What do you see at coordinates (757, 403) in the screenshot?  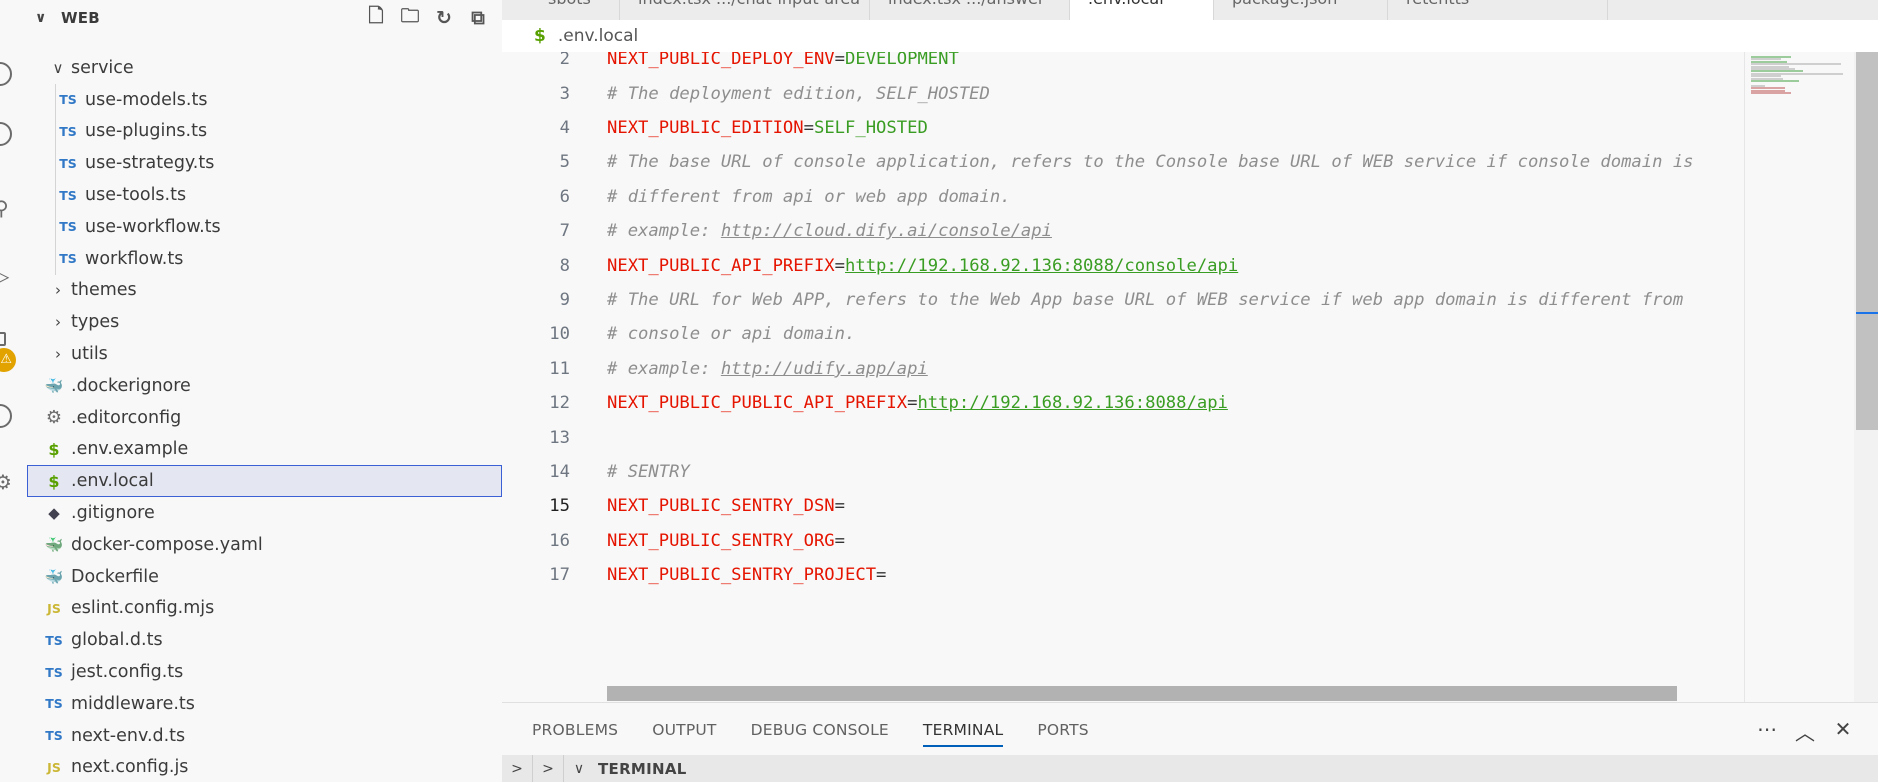 I see `env-key: NEXT_PUBLIC_PUBLIC_API_PREFIX` at bounding box center [757, 403].